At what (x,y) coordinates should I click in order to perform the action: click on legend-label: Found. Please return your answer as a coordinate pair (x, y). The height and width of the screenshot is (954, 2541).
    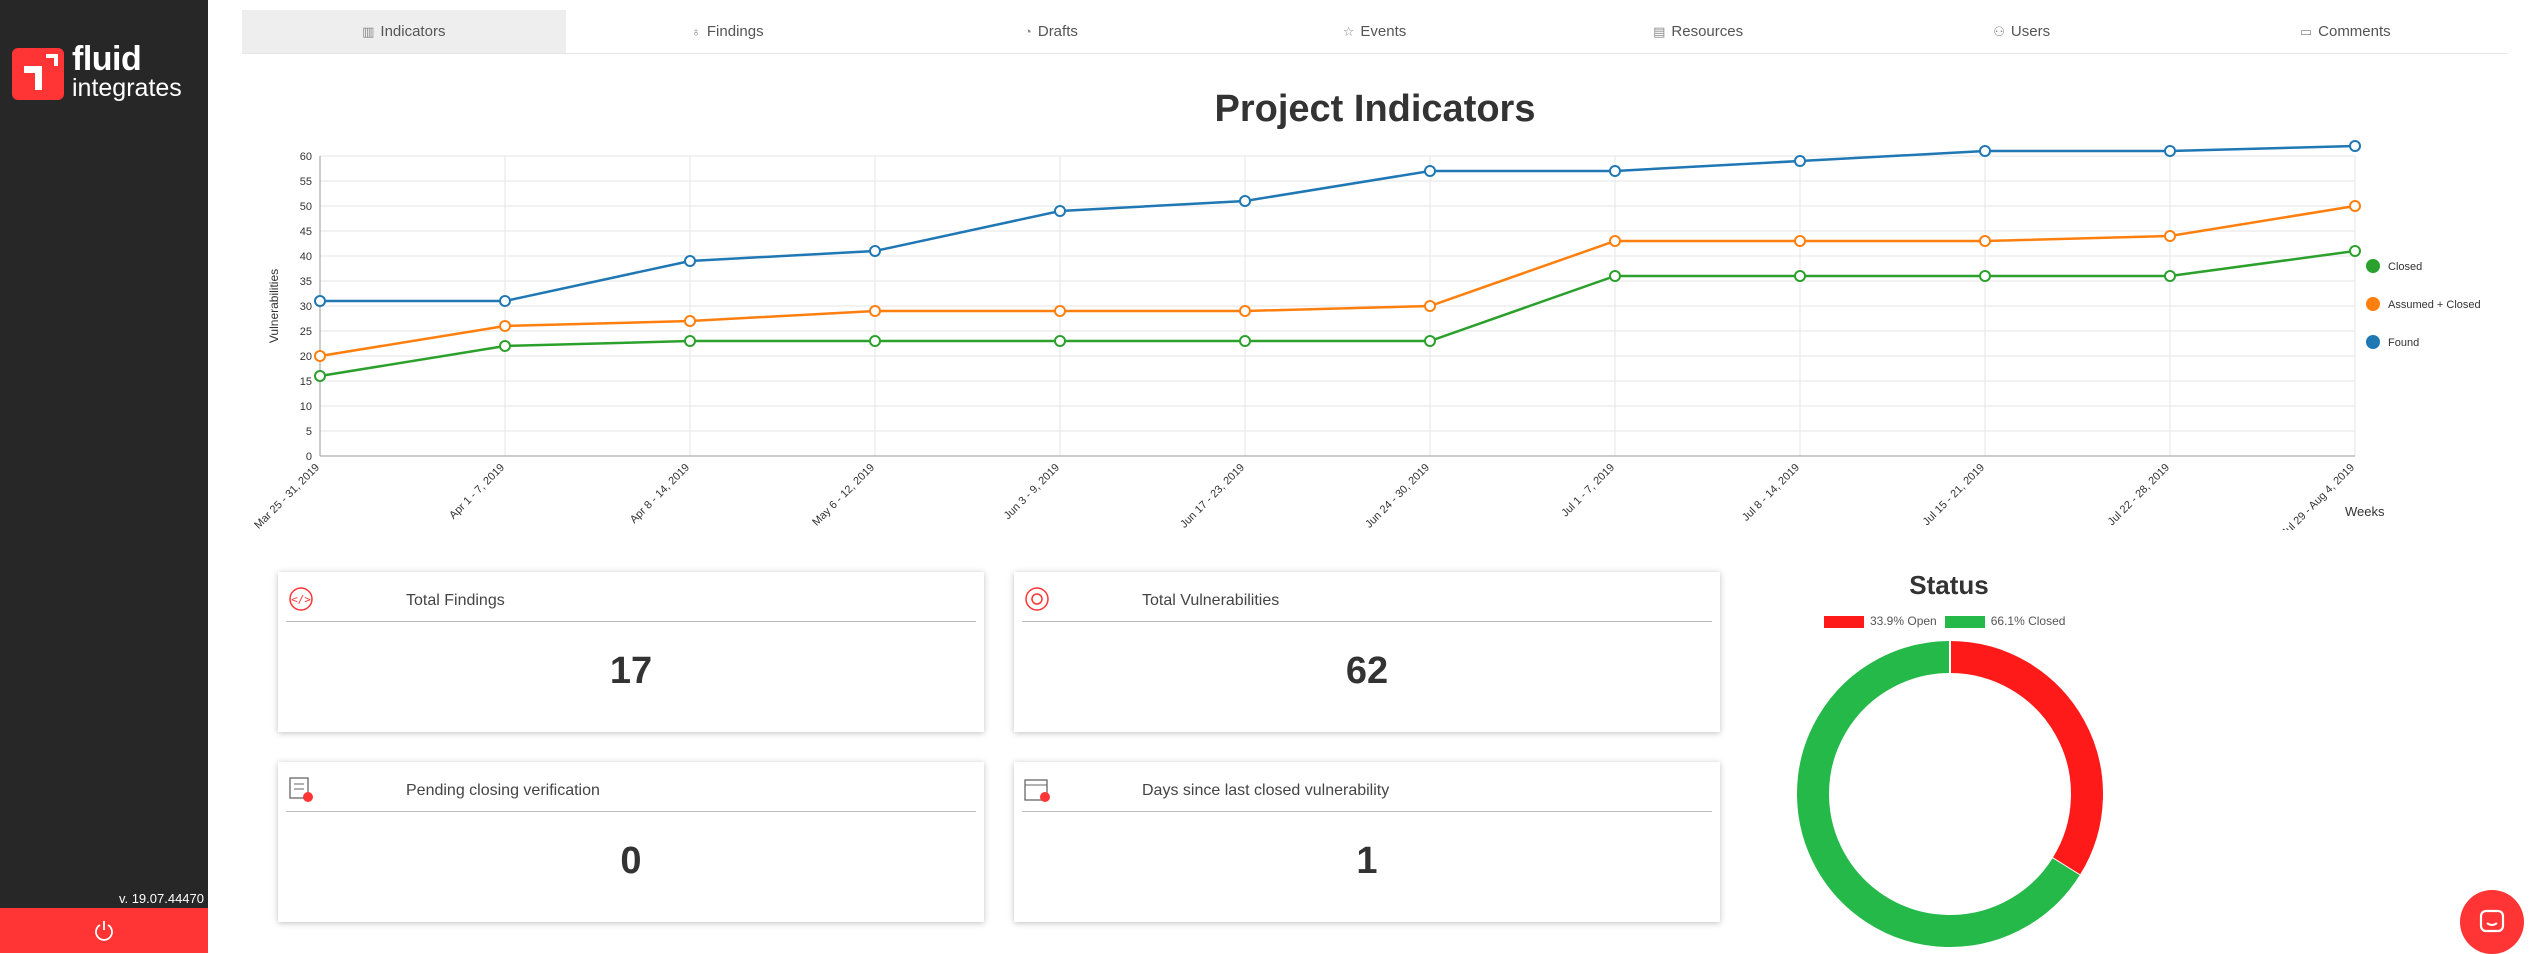
    Looking at the image, I should click on (2403, 343).